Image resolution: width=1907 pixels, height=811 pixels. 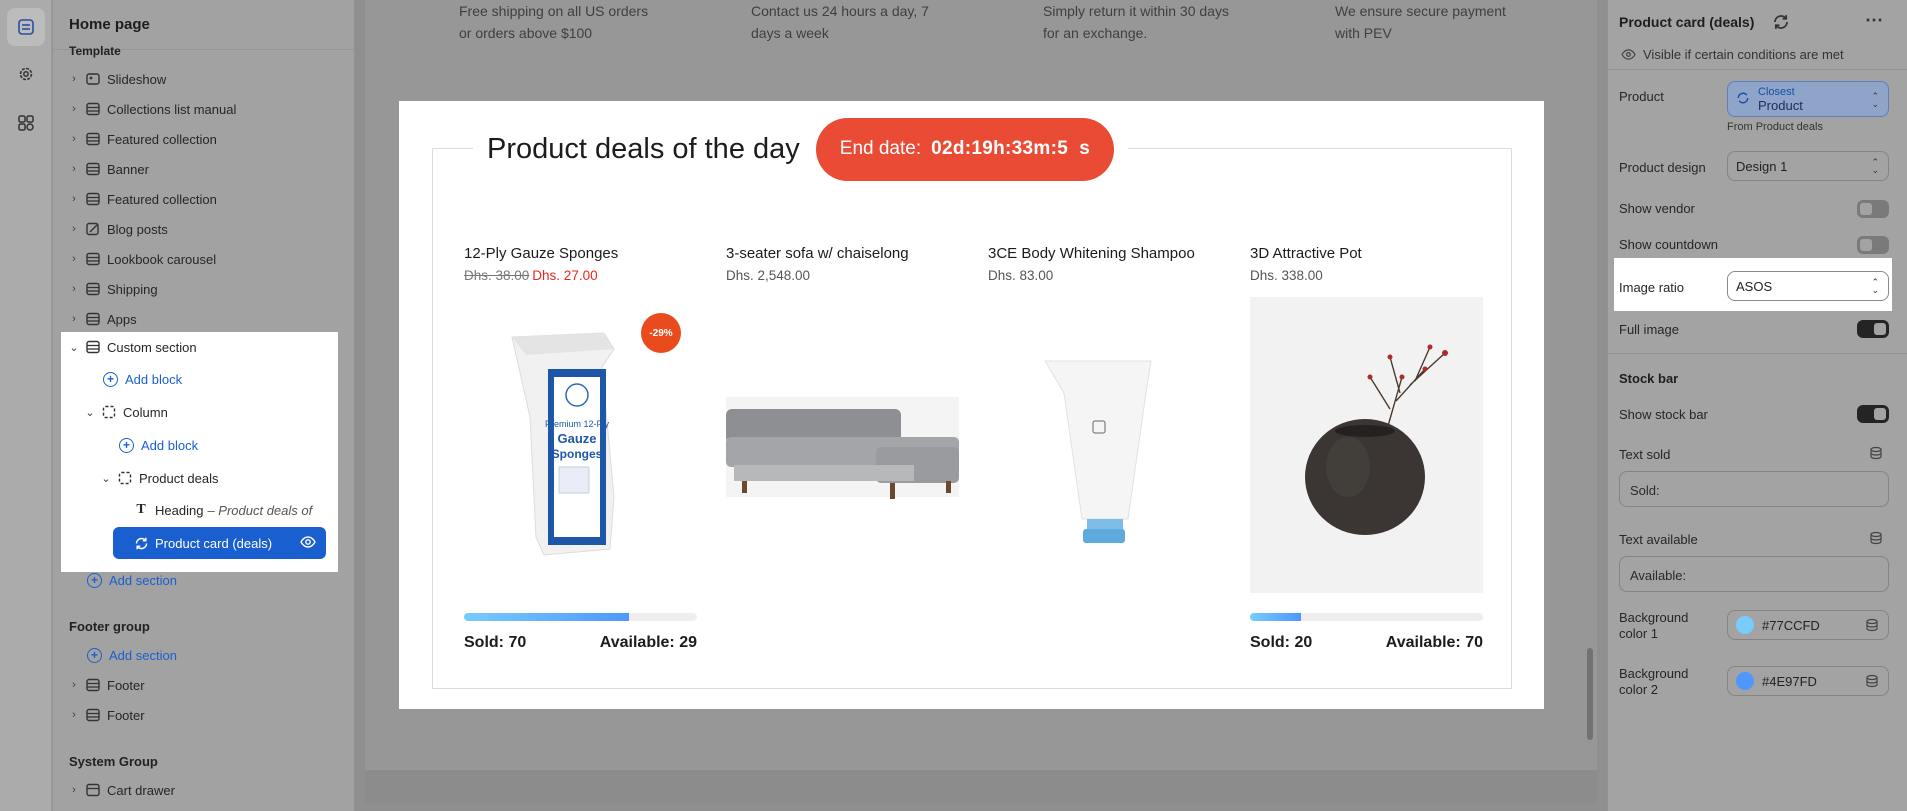 What do you see at coordinates (1873, 414) in the screenshot?
I see `show-stock-bar-toggle` at bounding box center [1873, 414].